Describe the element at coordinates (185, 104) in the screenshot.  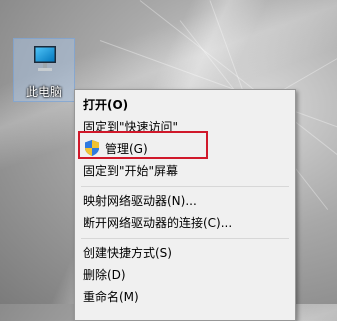
I see `menu-item-open: 打开(O)` at that location.